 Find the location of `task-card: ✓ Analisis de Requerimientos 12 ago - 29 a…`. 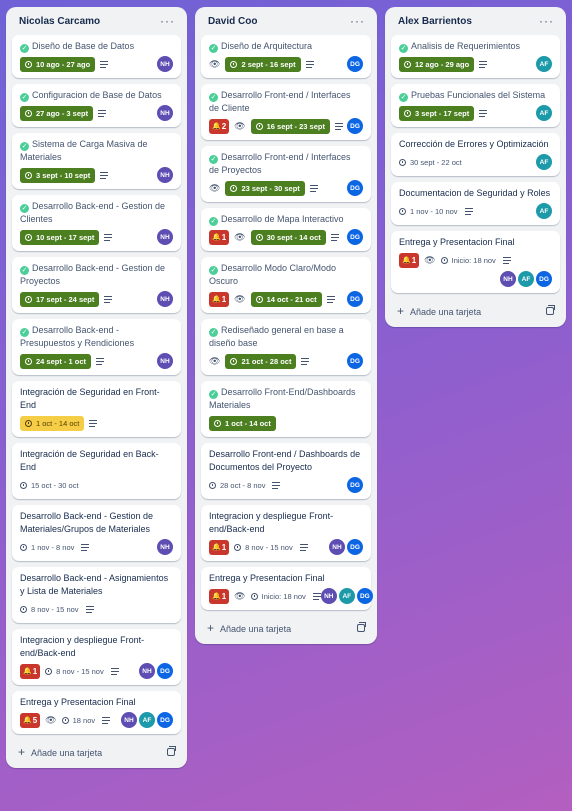

task-card: ✓ Analisis de Requerimientos 12 ago - 29 a… is located at coordinates (475, 56).